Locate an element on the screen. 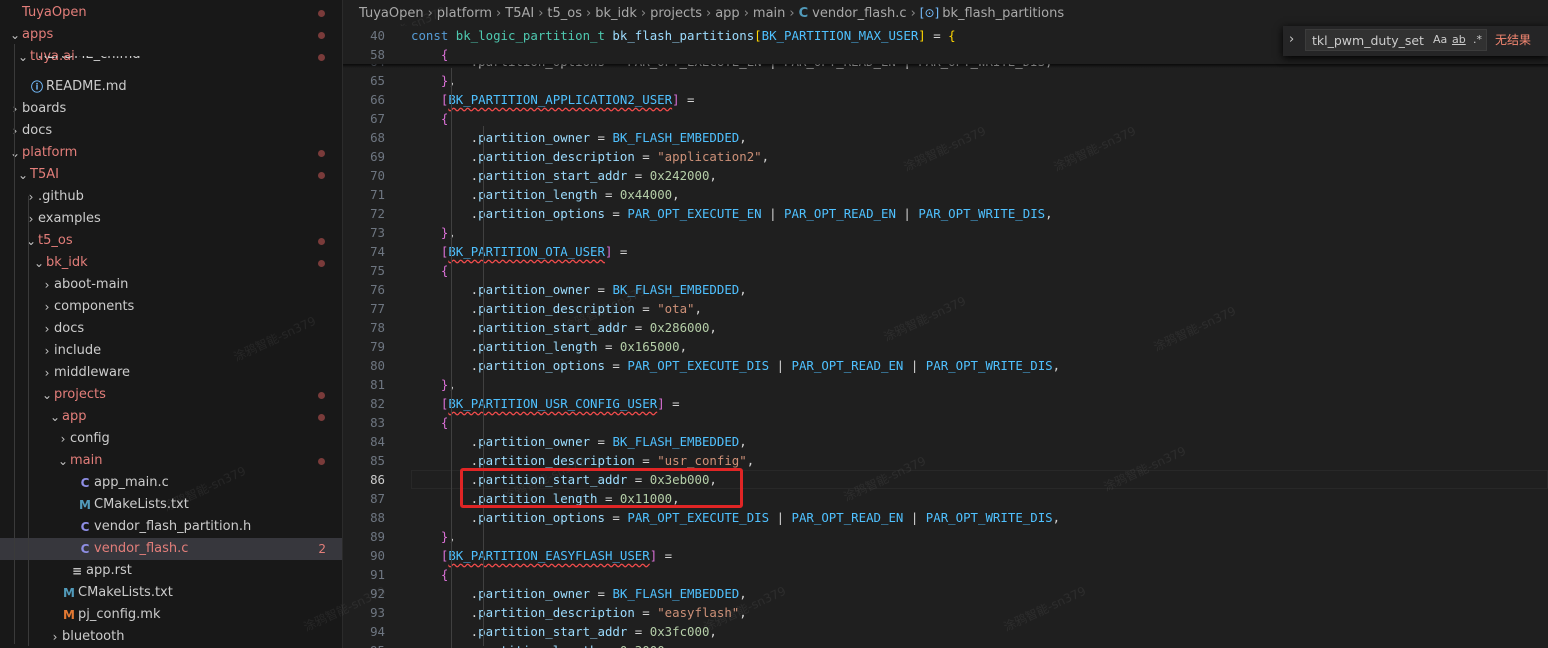  code-token: 0x3fc000 is located at coordinates (679, 631).